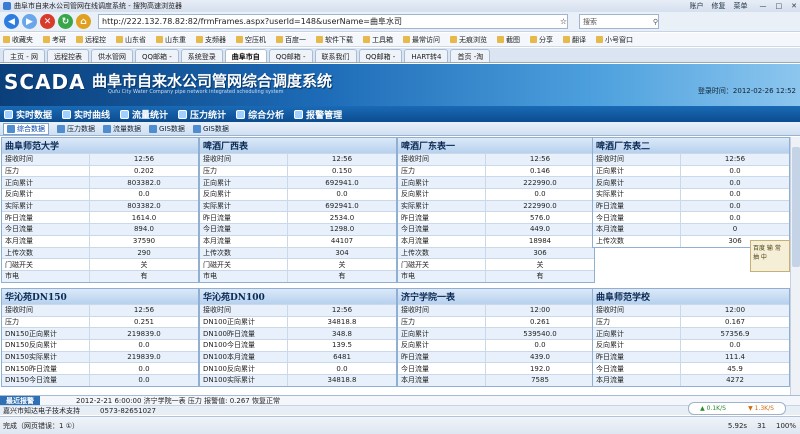  What do you see at coordinates (245, 55) in the screenshot?
I see `browser-tab-active: 曲阜市自` at bounding box center [245, 55].